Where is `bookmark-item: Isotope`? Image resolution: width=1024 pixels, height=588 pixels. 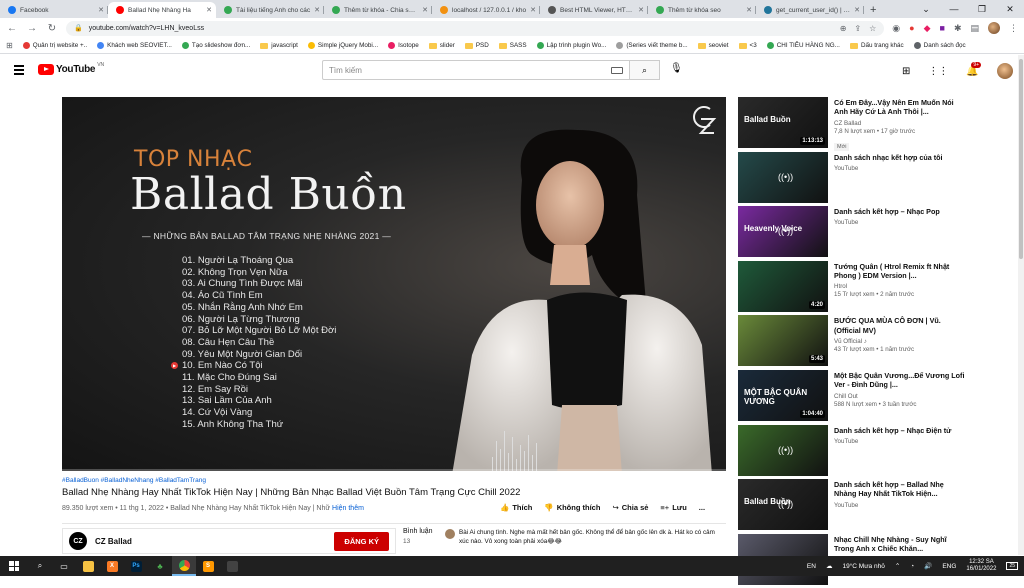
bookmark-item: Isotope is located at coordinates (403, 45).